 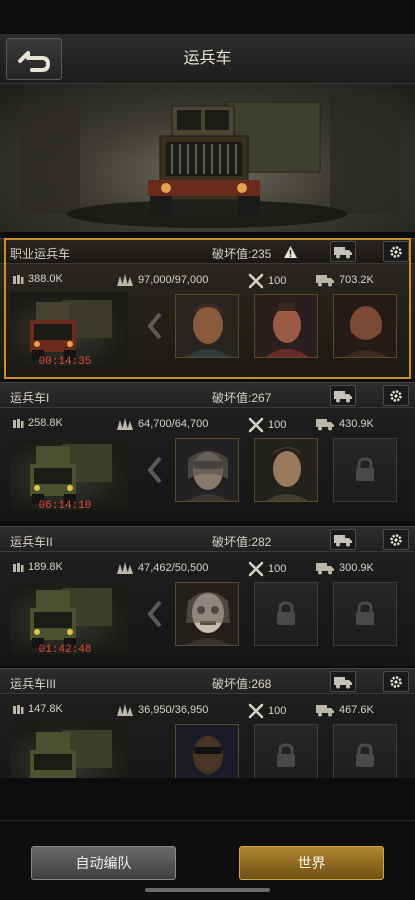 I want to click on auto-formation-button: 自动编队, so click(x=103, y=863).